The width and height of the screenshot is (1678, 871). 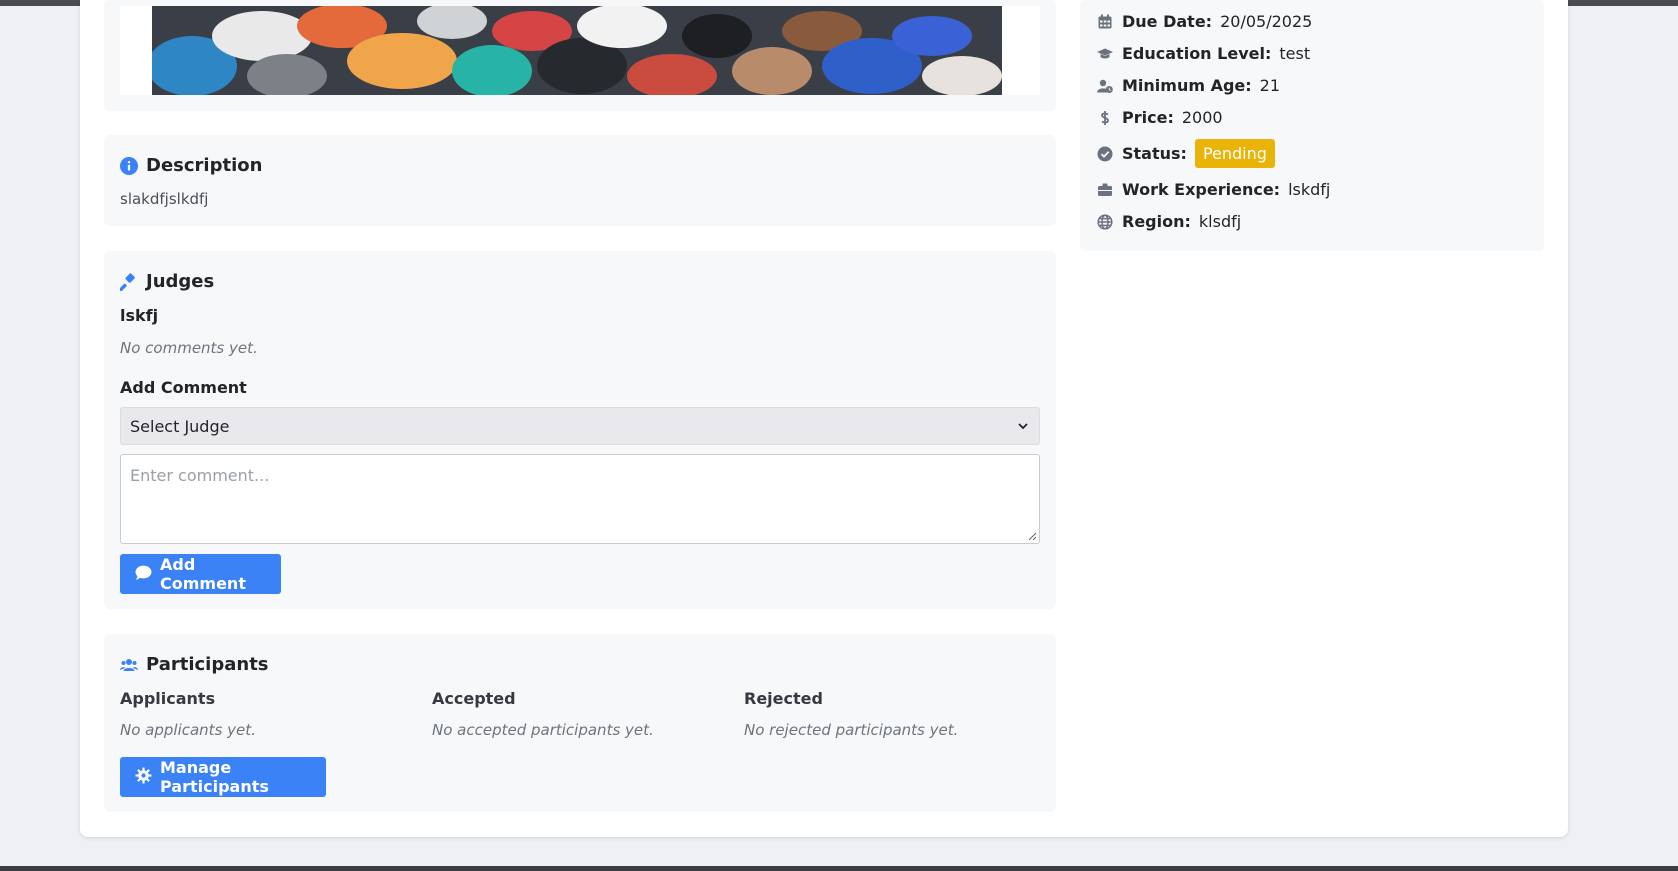 What do you see at coordinates (1197, 53) in the screenshot?
I see `education-level-label: Education Level:` at bounding box center [1197, 53].